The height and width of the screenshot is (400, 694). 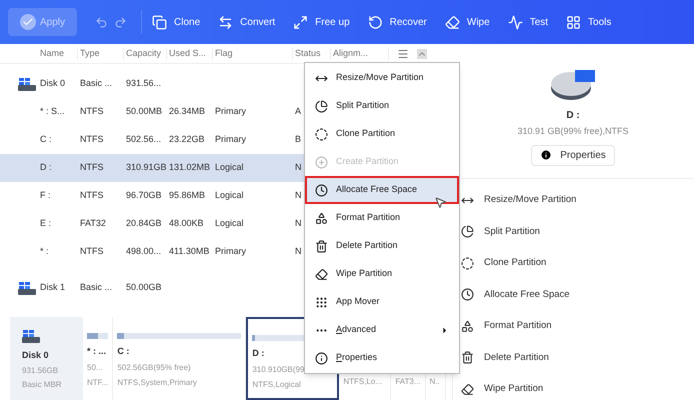 What do you see at coordinates (226, 22) in the screenshot?
I see `arrows-icon` at bounding box center [226, 22].